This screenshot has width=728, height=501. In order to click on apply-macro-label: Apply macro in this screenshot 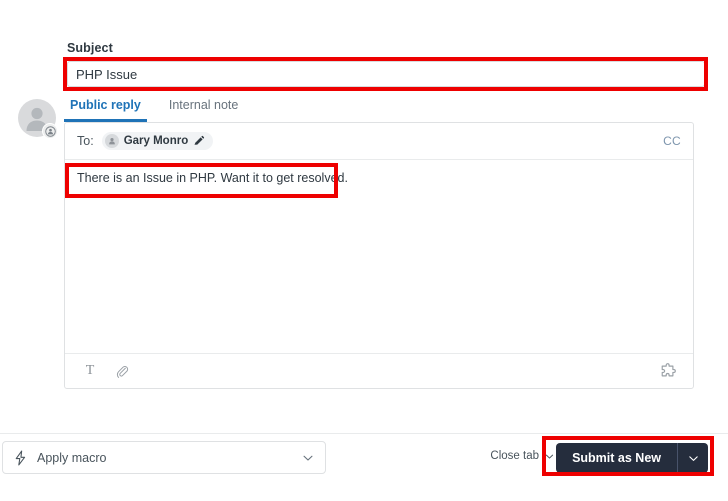, I will do `click(72, 457)`.